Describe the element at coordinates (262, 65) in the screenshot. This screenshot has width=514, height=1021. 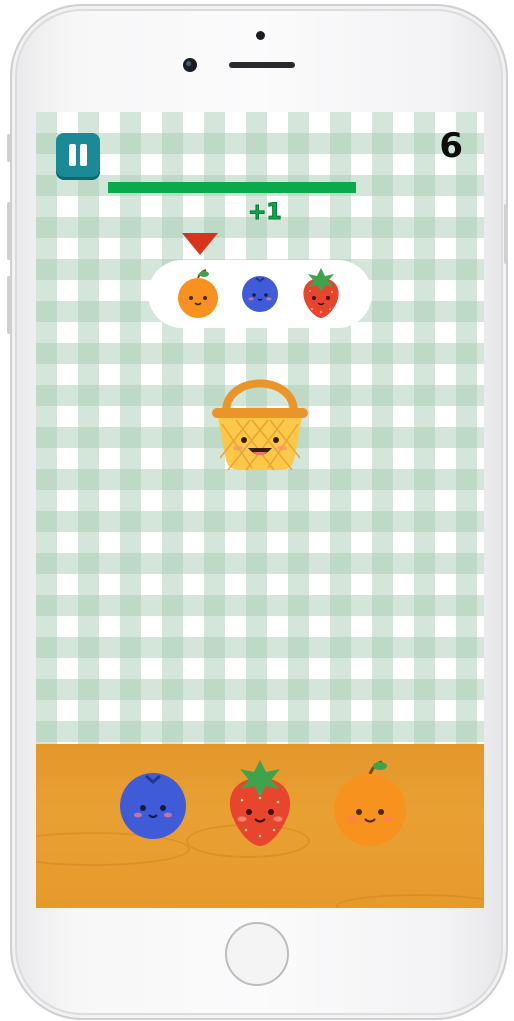
I see `earpiece-speaker` at that location.